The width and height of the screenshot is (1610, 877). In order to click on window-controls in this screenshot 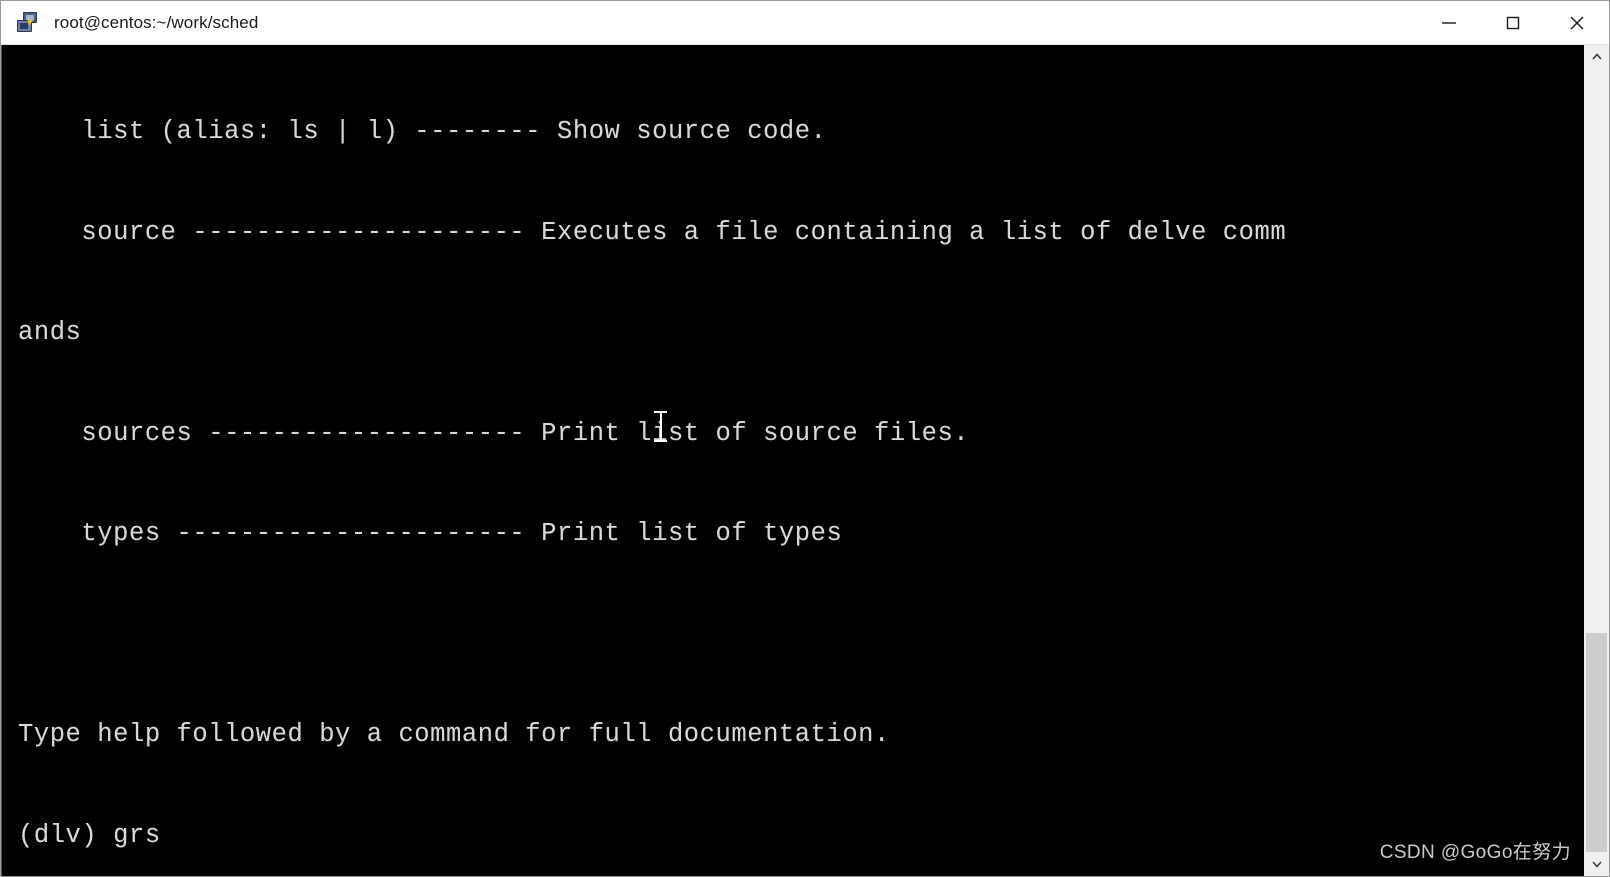, I will do `click(1513, 22)`.